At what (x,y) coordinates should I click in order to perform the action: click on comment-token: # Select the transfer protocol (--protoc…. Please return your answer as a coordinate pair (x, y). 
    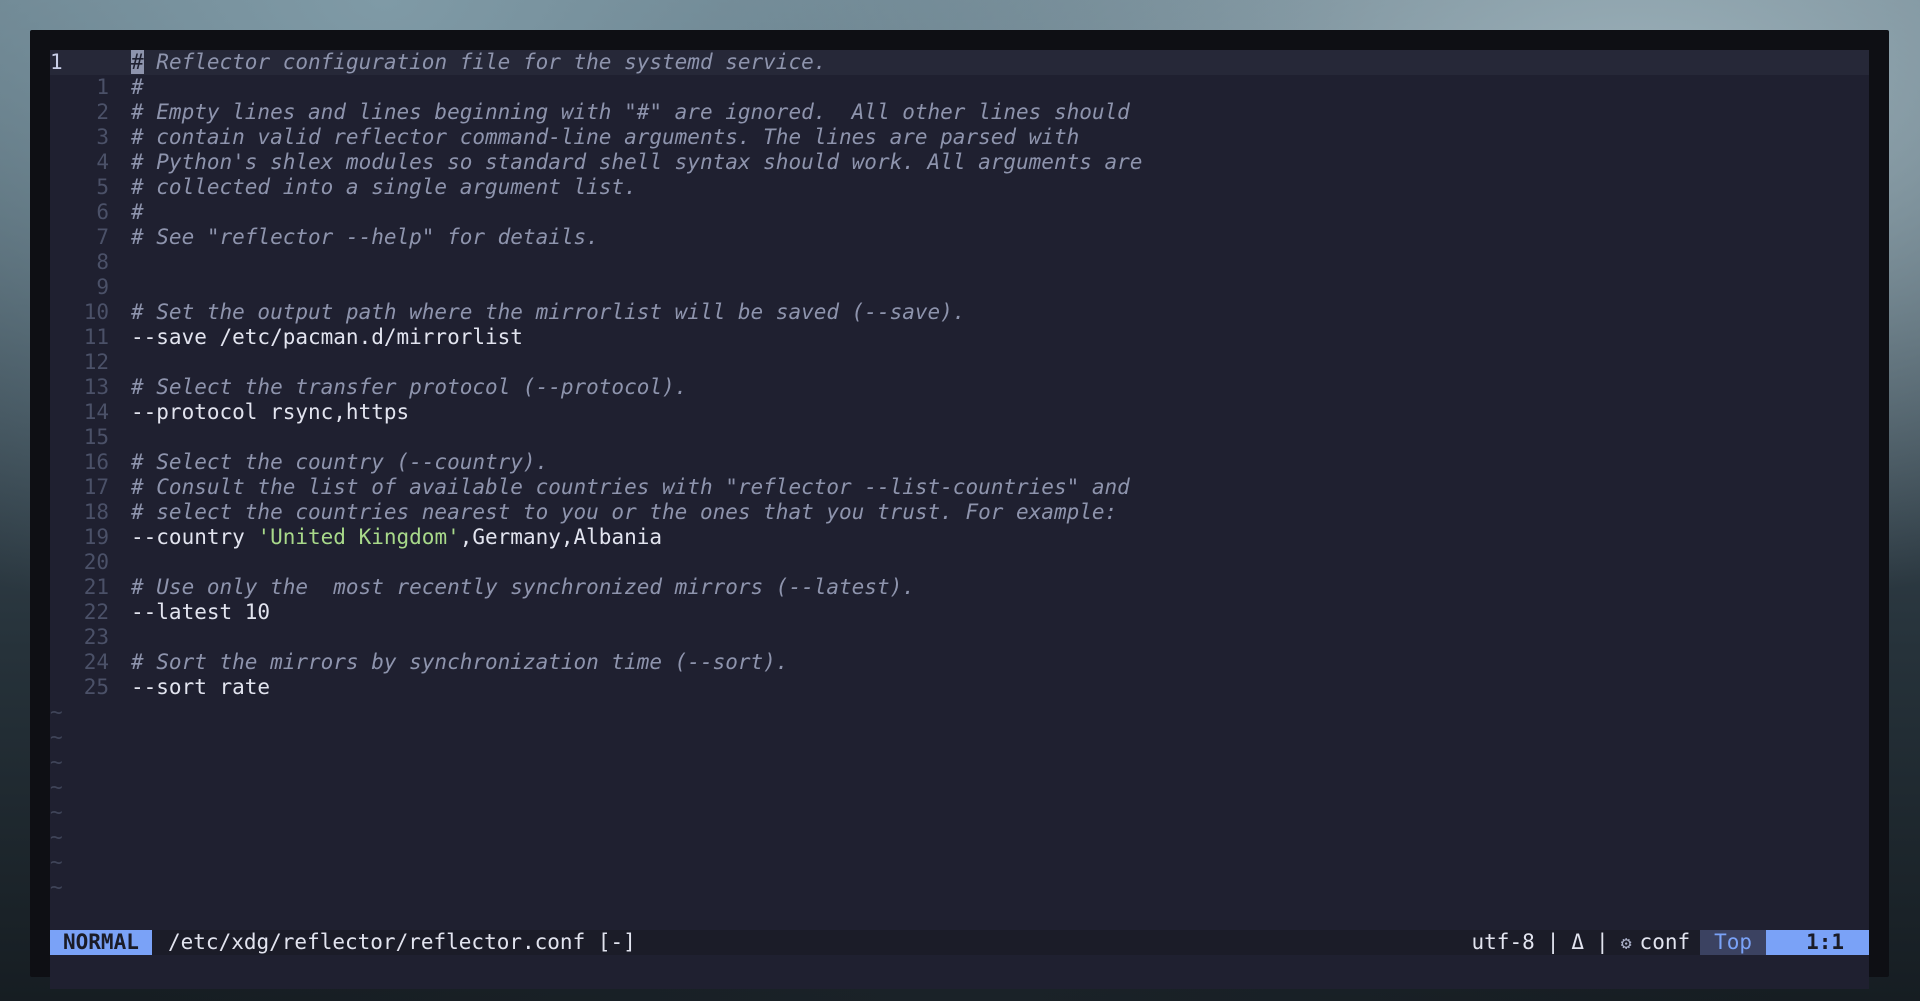
    Looking at the image, I should click on (409, 387).